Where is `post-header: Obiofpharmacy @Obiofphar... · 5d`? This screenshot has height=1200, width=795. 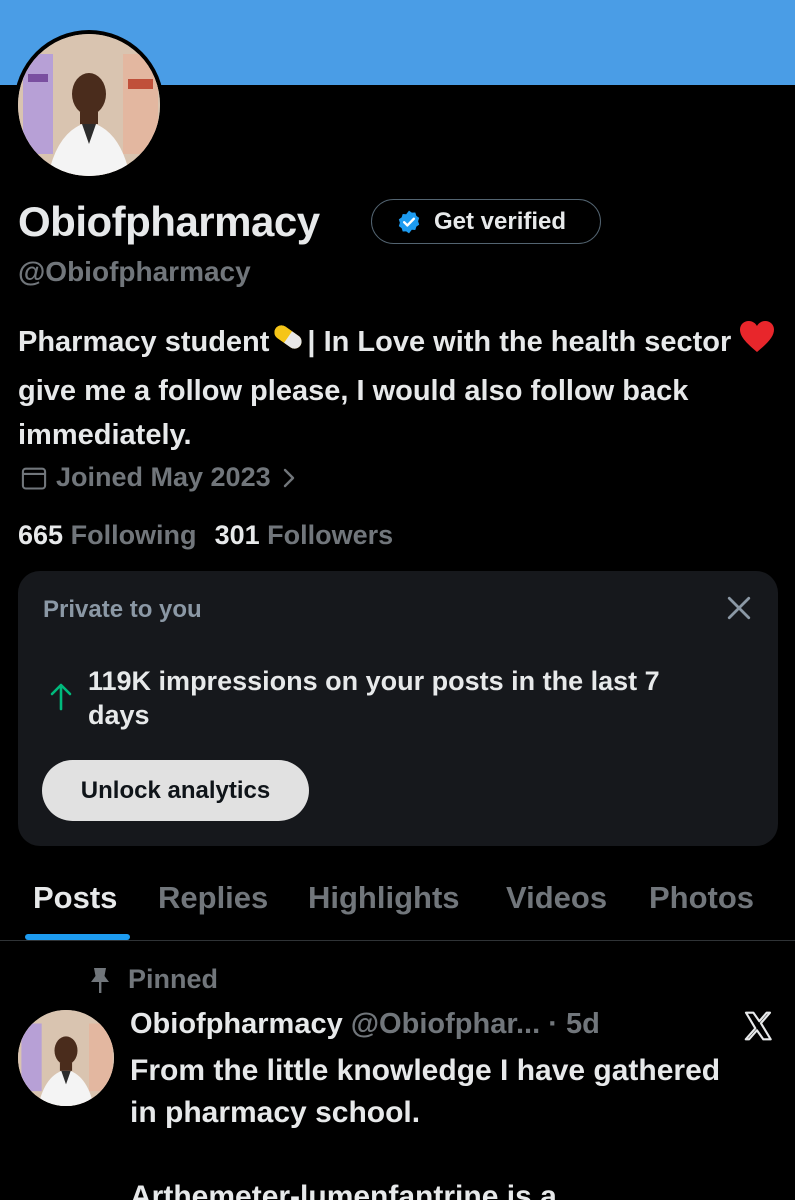 post-header: Obiofpharmacy @Obiofphar... · 5d is located at coordinates (365, 1024).